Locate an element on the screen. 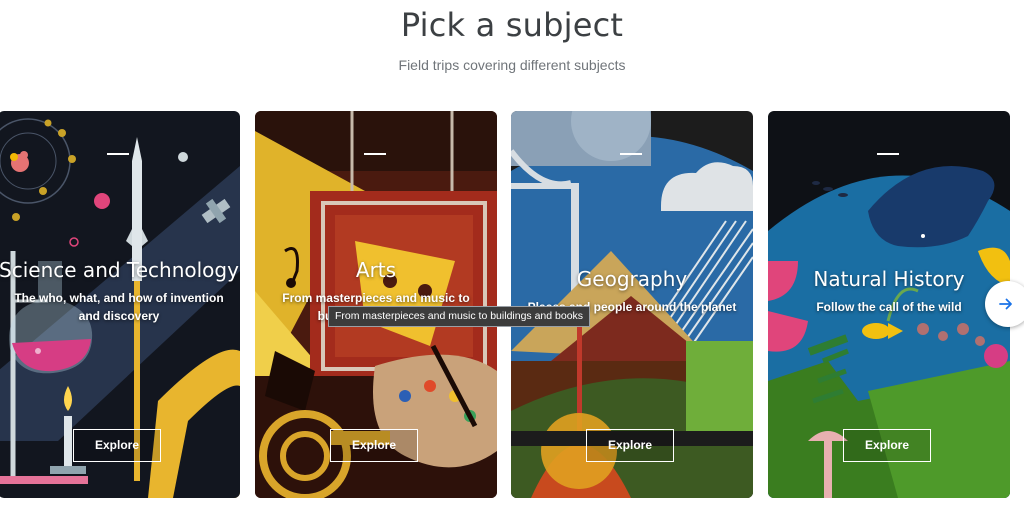 The width and height of the screenshot is (1024, 511). card-title: Geography is located at coordinates (632, 279).